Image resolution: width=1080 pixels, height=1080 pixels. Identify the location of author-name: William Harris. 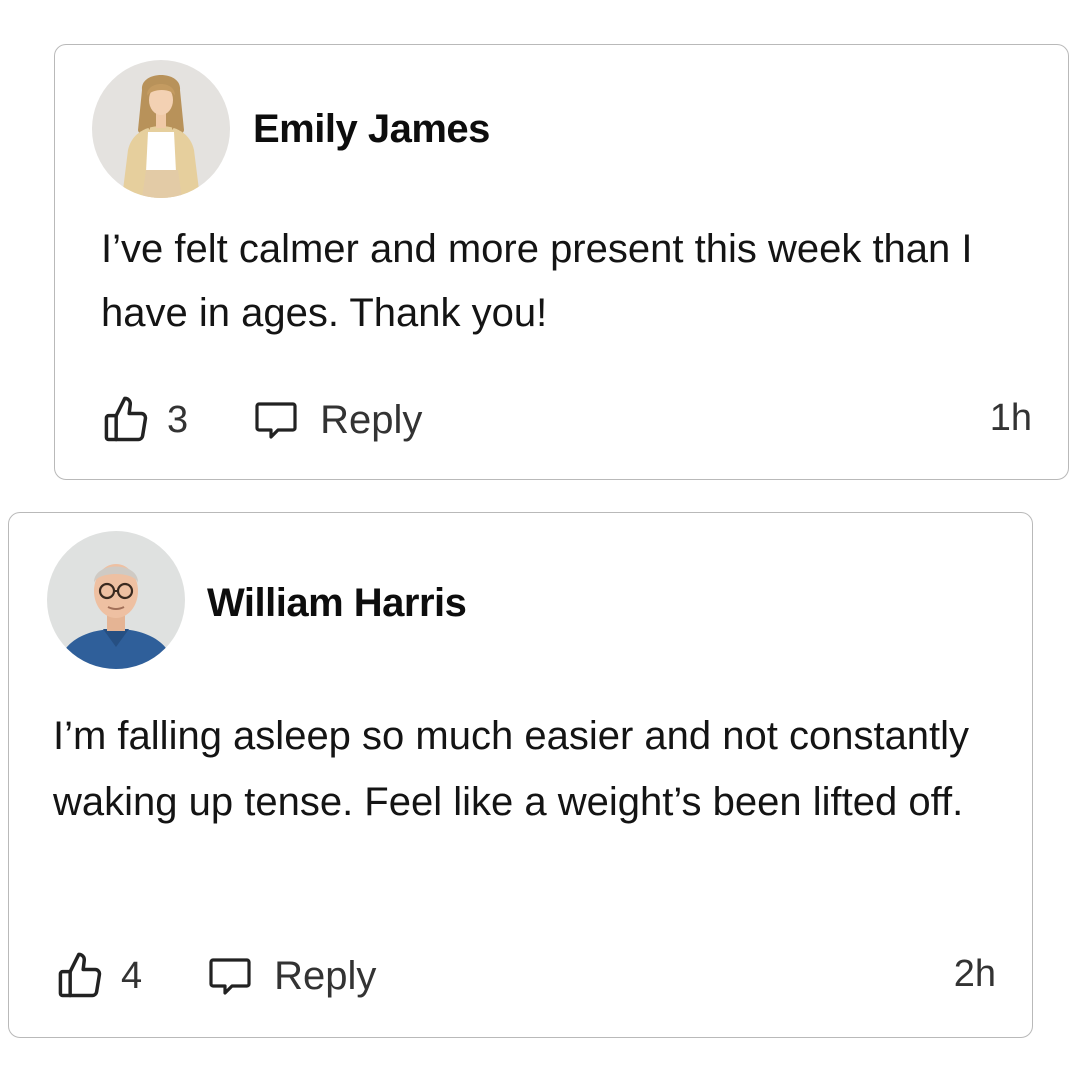
(337, 603).